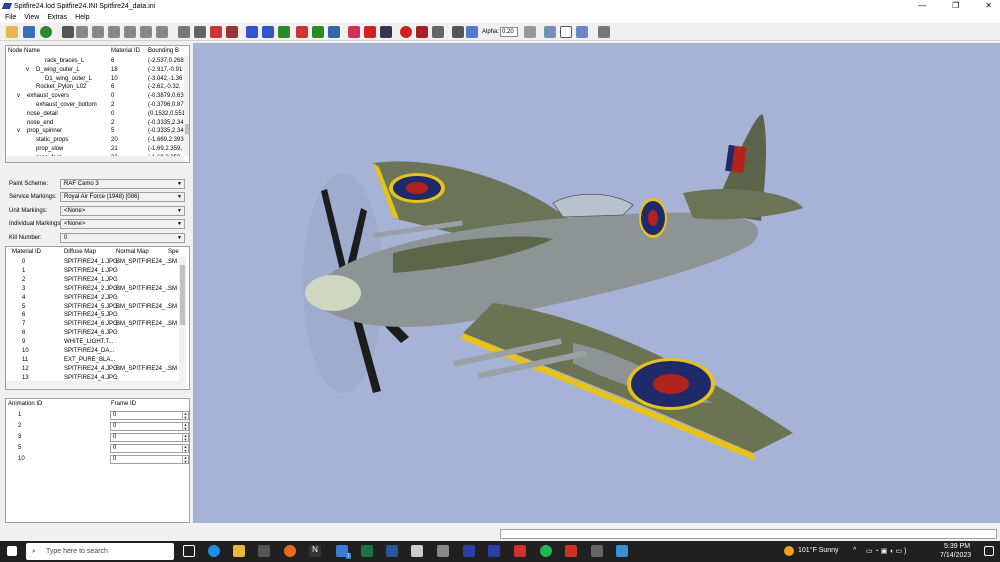 Image resolution: width=1000 pixels, height=562 pixels. What do you see at coordinates (334, 32) in the screenshot?
I see `render-blue-icon` at bounding box center [334, 32].